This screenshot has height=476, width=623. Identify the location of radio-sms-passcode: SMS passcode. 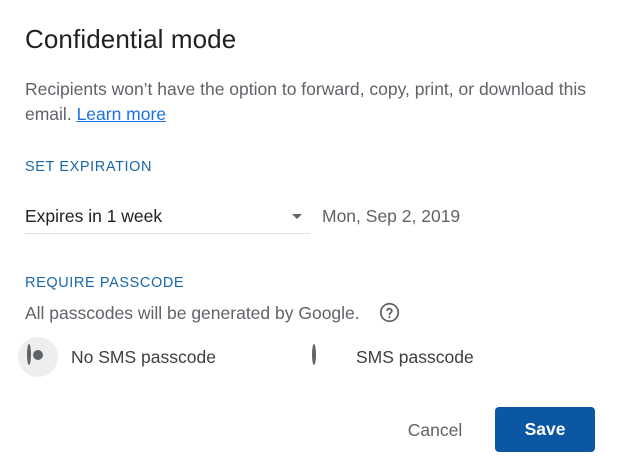
(393, 356).